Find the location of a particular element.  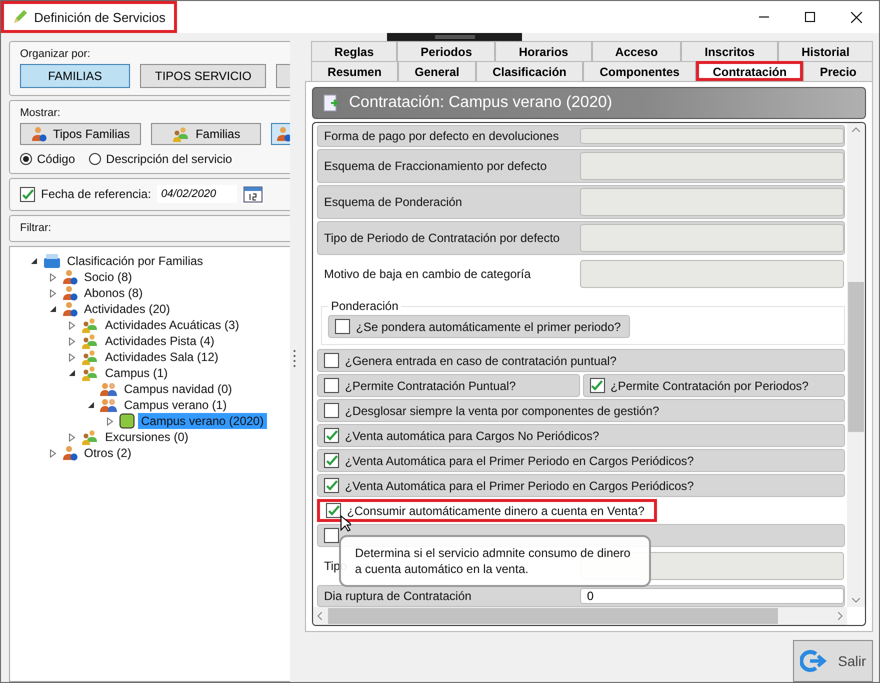

tab: Horarios is located at coordinates (543, 51).